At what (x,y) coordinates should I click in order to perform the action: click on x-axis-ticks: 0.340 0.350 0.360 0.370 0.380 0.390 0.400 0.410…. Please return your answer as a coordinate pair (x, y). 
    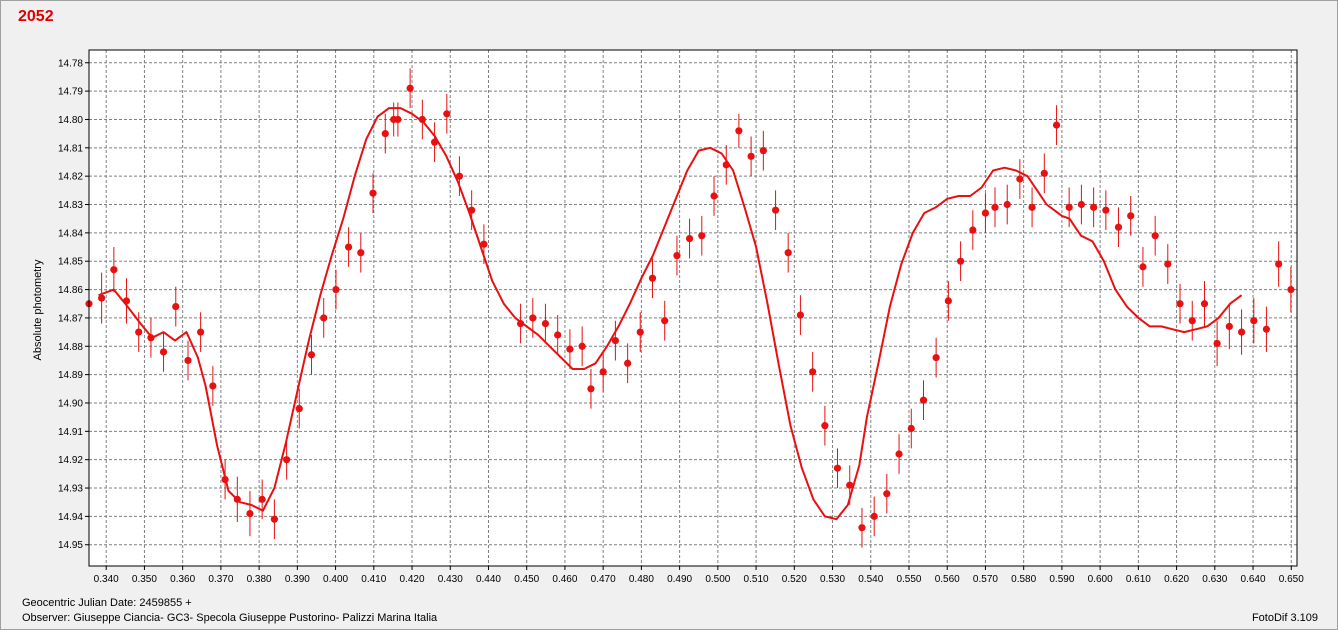
    Looking at the image, I should click on (699, 575).